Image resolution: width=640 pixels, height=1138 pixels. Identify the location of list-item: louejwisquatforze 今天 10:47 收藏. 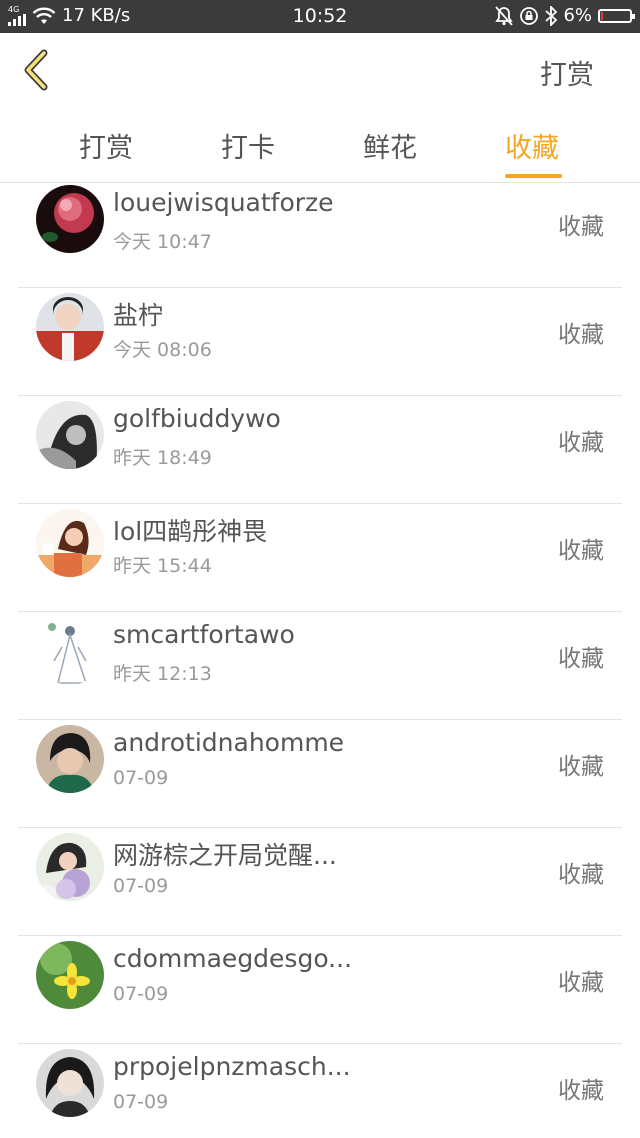
(320, 234).